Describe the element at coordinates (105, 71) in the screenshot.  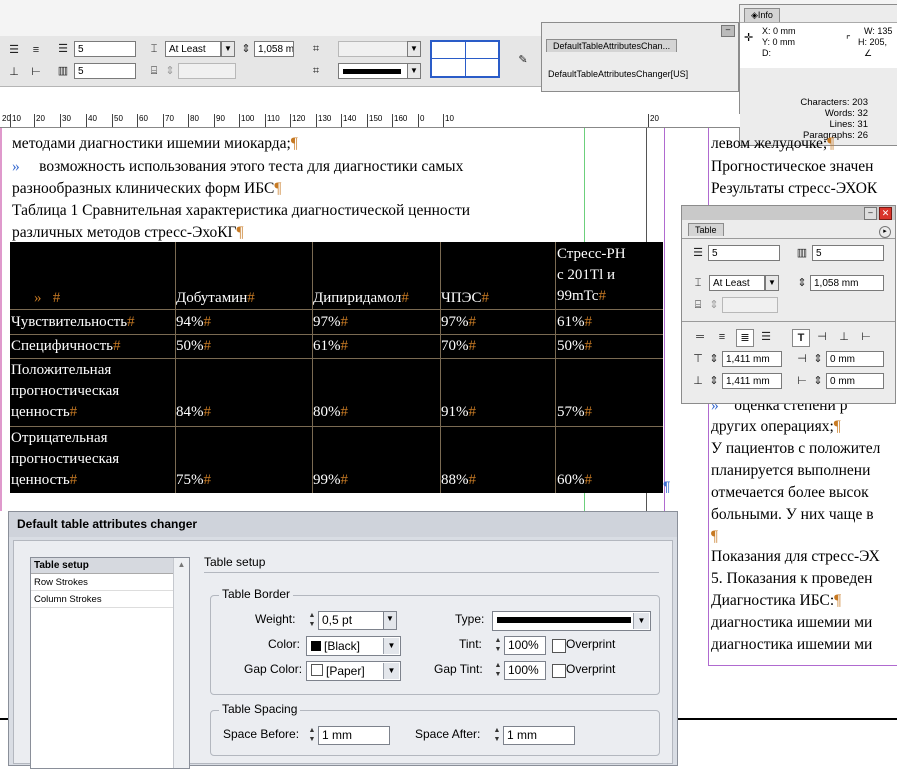
I see `columns-input: 5` at that location.